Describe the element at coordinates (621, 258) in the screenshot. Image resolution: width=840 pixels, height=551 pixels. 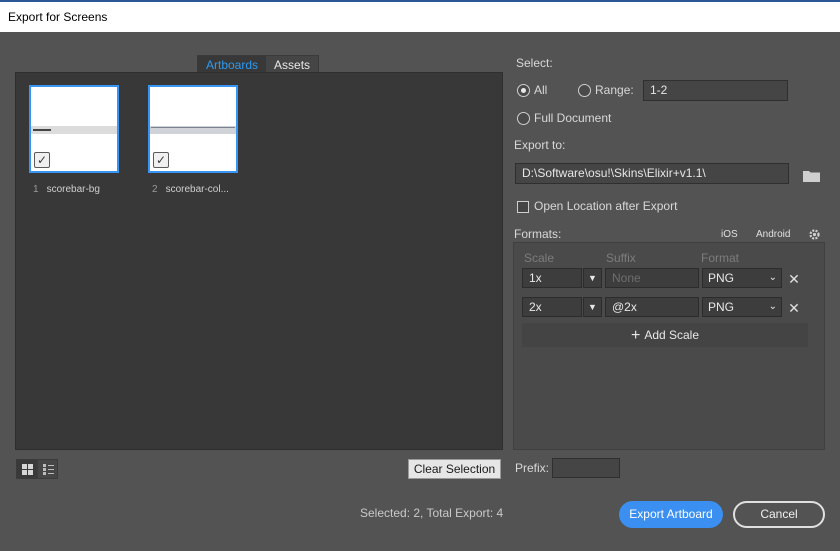
I see `col-header-suffix: Suffix` at that location.